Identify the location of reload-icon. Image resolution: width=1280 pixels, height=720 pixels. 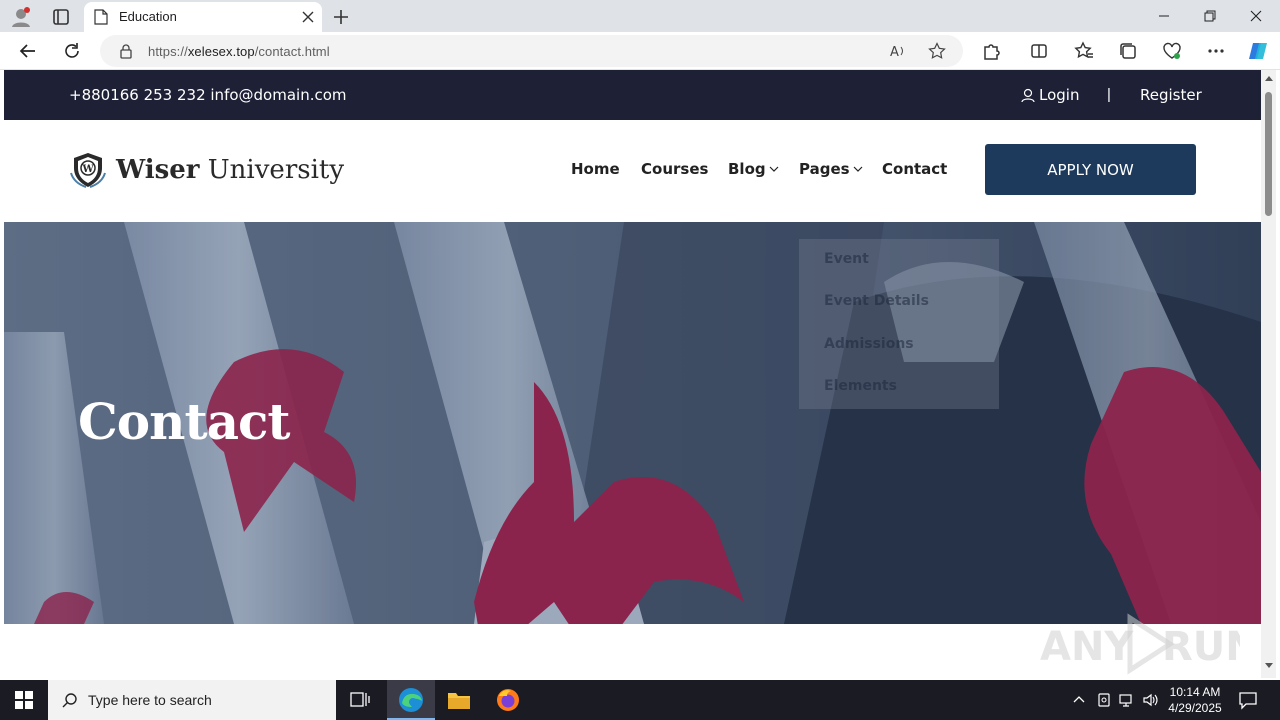
(72, 50).